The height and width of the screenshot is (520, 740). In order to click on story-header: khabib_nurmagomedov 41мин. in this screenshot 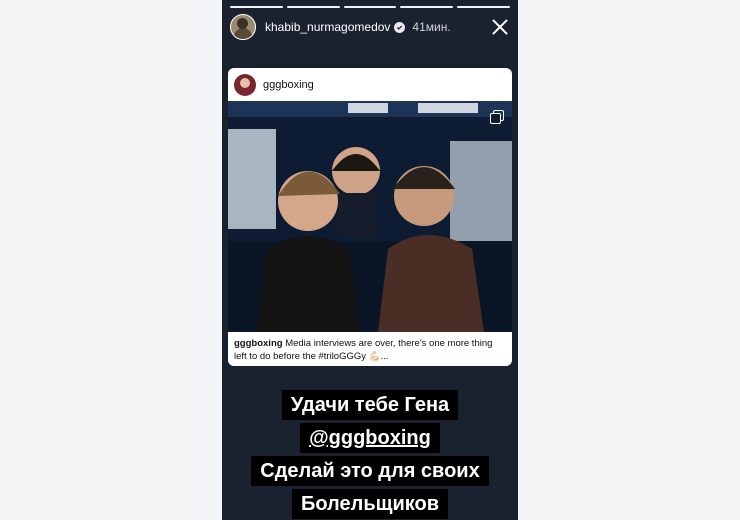, I will do `click(370, 27)`.